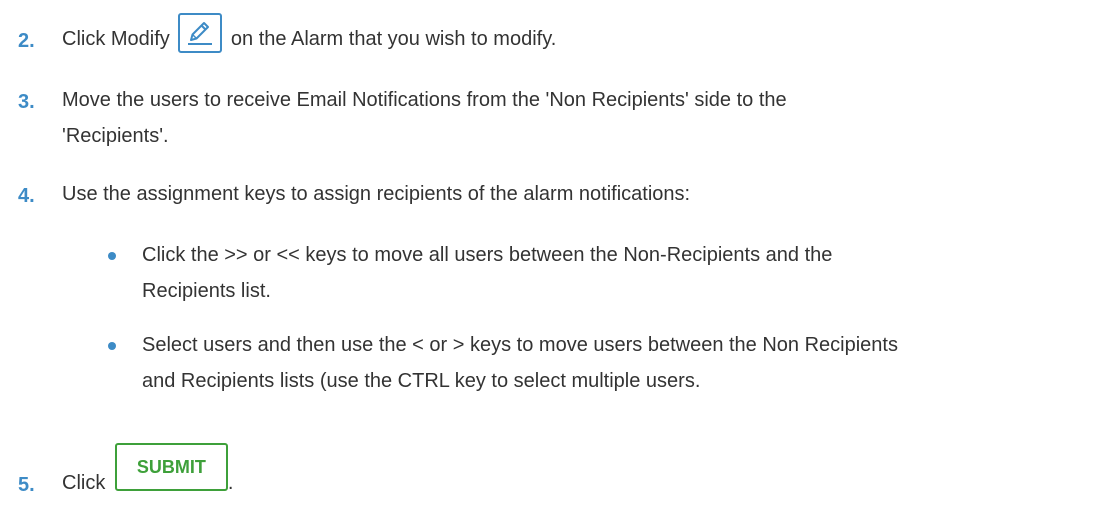 Image resolution: width=1116 pixels, height=507 pixels. Describe the element at coordinates (572, 470) in the screenshot. I see `step-text: Click SUBMIT.` at that location.